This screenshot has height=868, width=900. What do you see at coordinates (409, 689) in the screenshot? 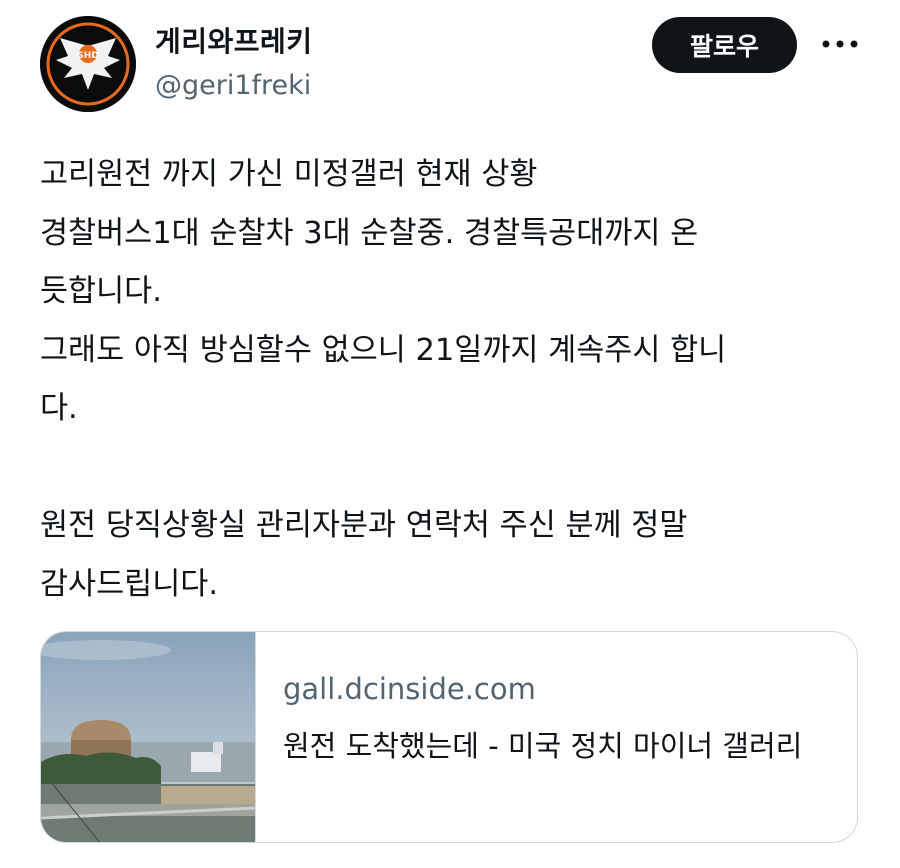
I see `card-domain: gall.dcinside.com` at bounding box center [409, 689].